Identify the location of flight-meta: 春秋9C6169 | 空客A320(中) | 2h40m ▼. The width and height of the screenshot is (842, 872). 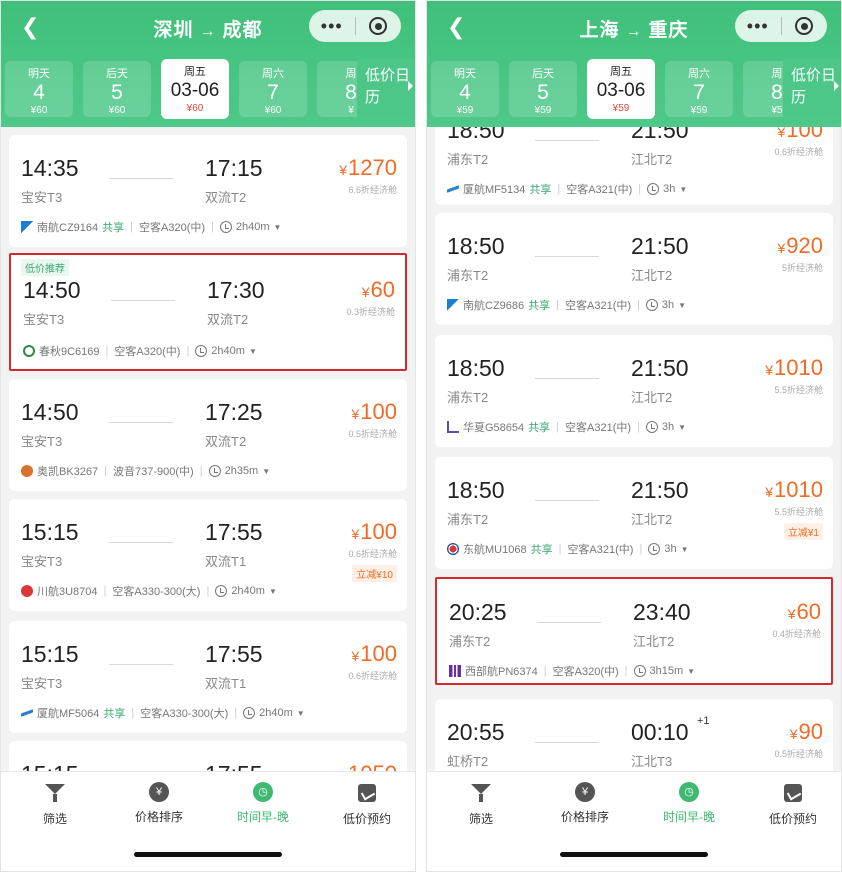
(140, 351).